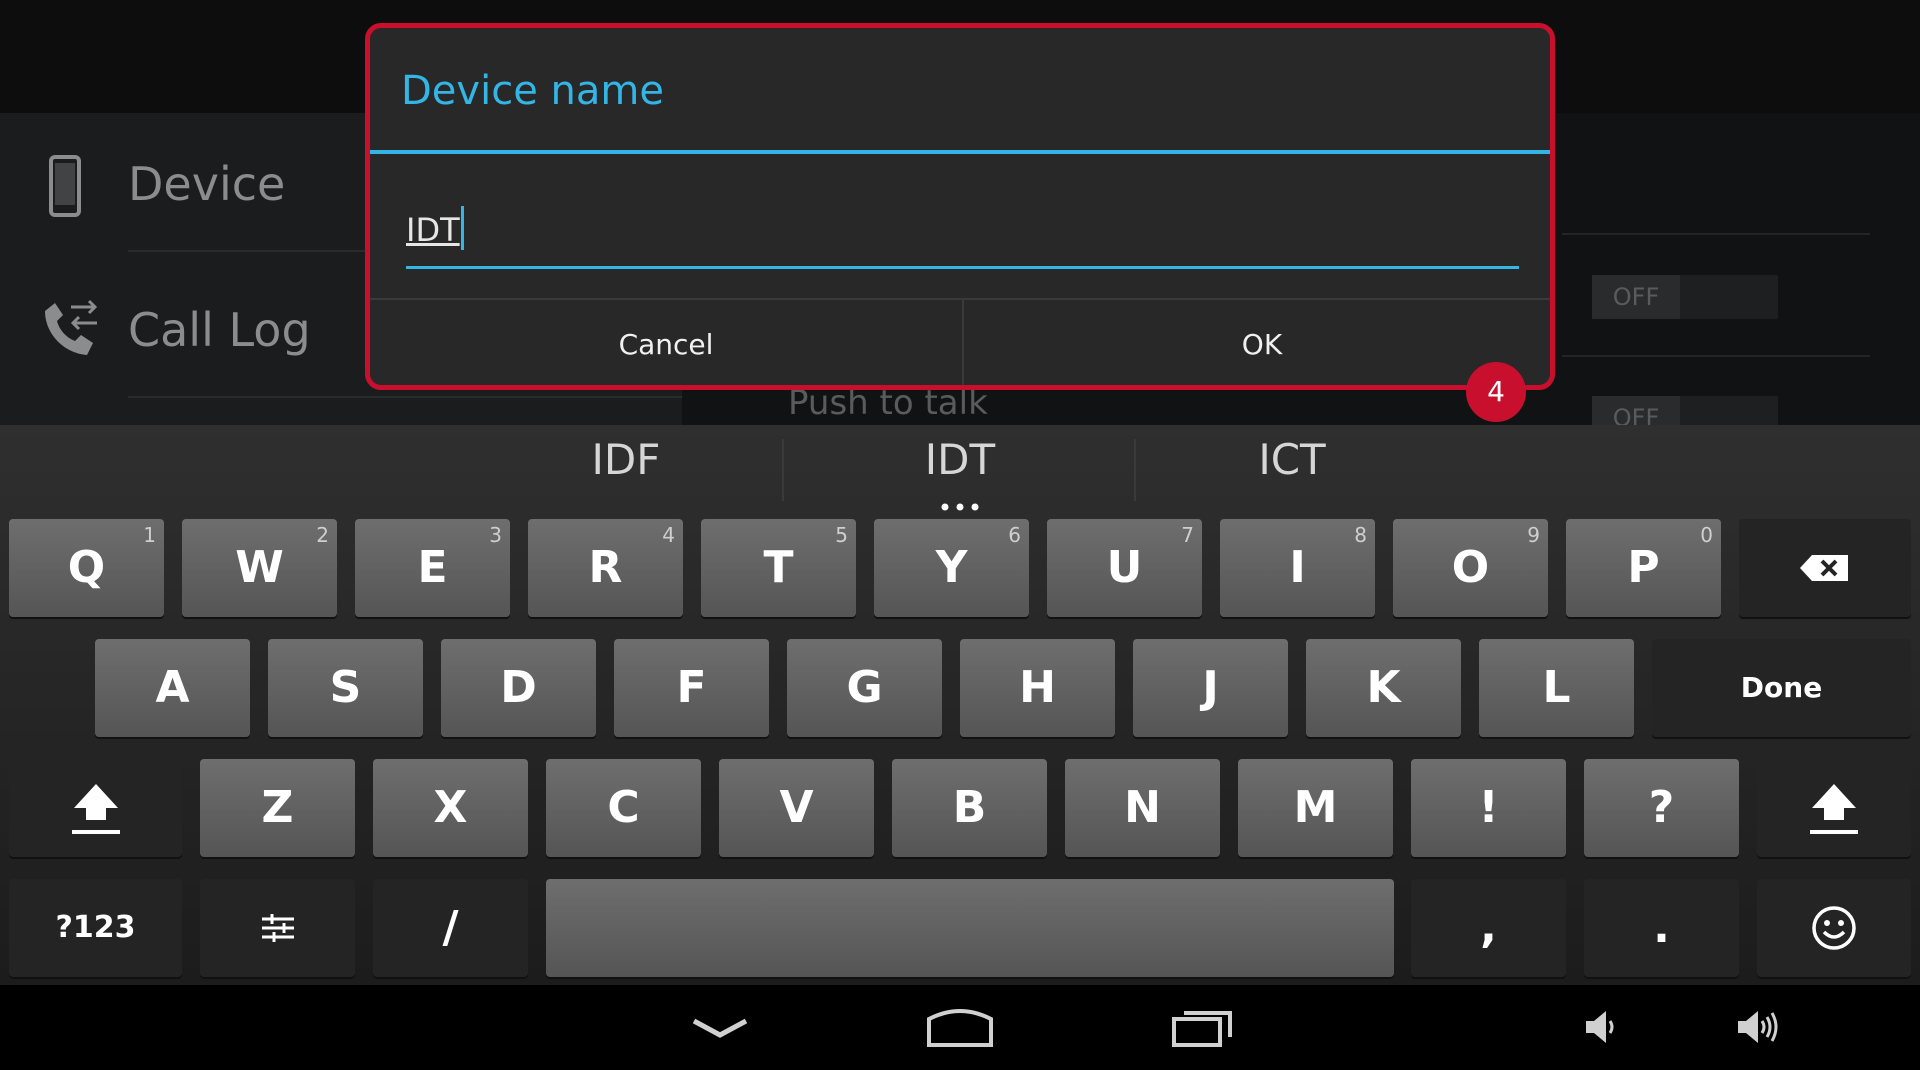 The width and height of the screenshot is (1920, 1070). I want to click on key-d: D, so click(518, 688).